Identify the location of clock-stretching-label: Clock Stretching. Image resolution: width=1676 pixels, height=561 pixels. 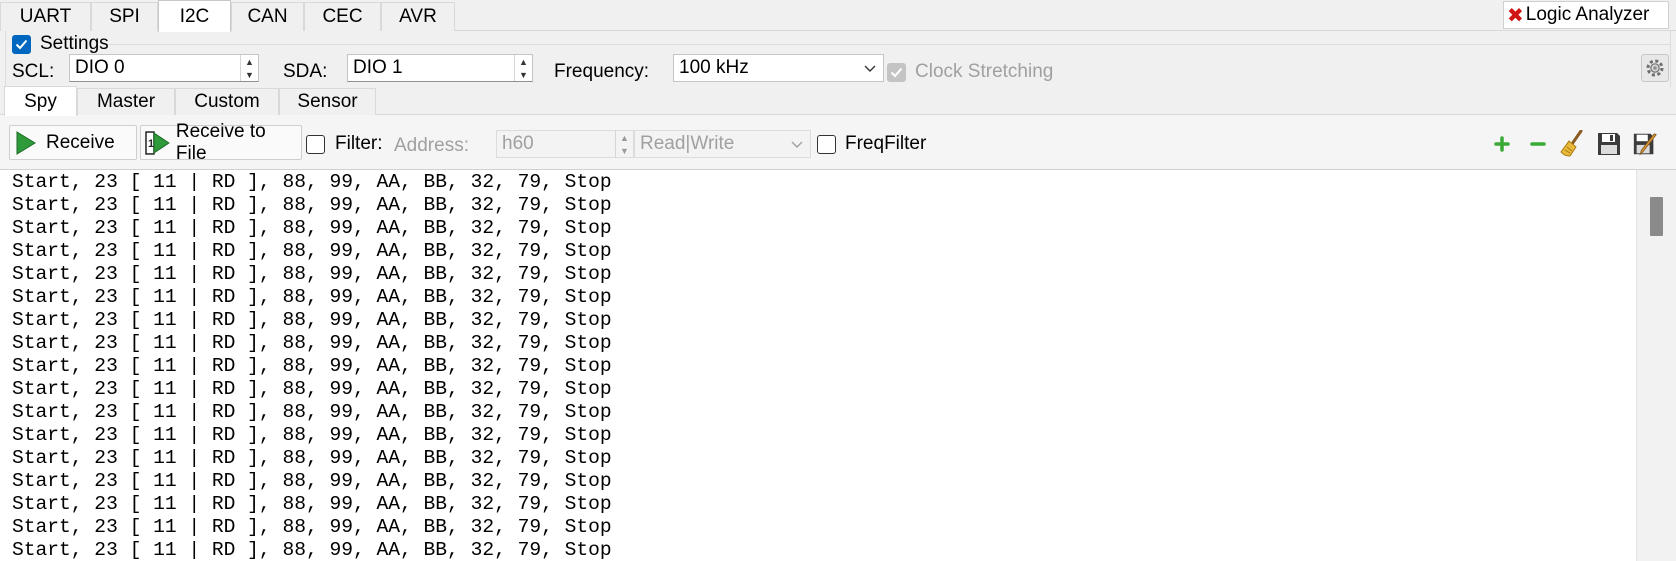
(984, 71).